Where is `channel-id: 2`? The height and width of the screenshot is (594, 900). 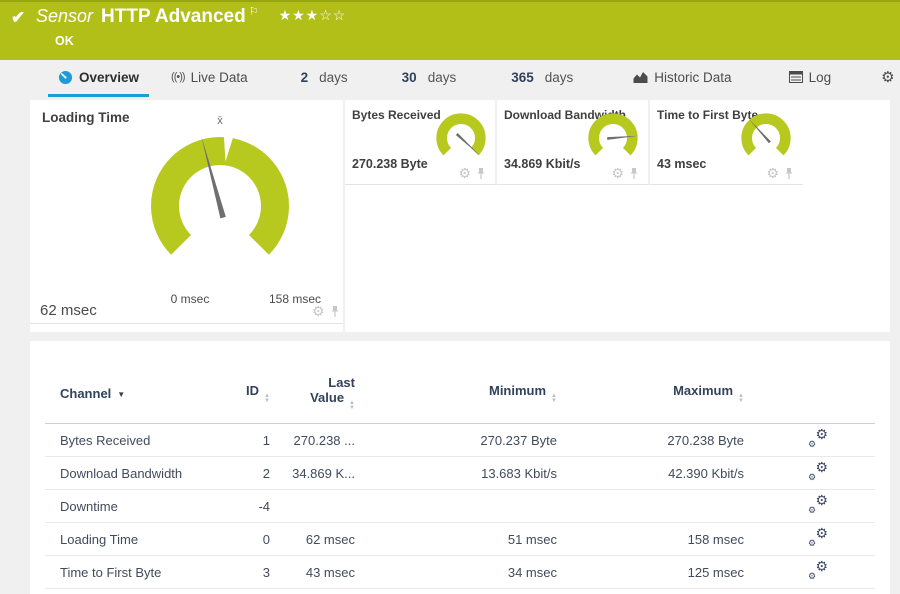
channel-id: 2 is located at coordinates (250, 473).